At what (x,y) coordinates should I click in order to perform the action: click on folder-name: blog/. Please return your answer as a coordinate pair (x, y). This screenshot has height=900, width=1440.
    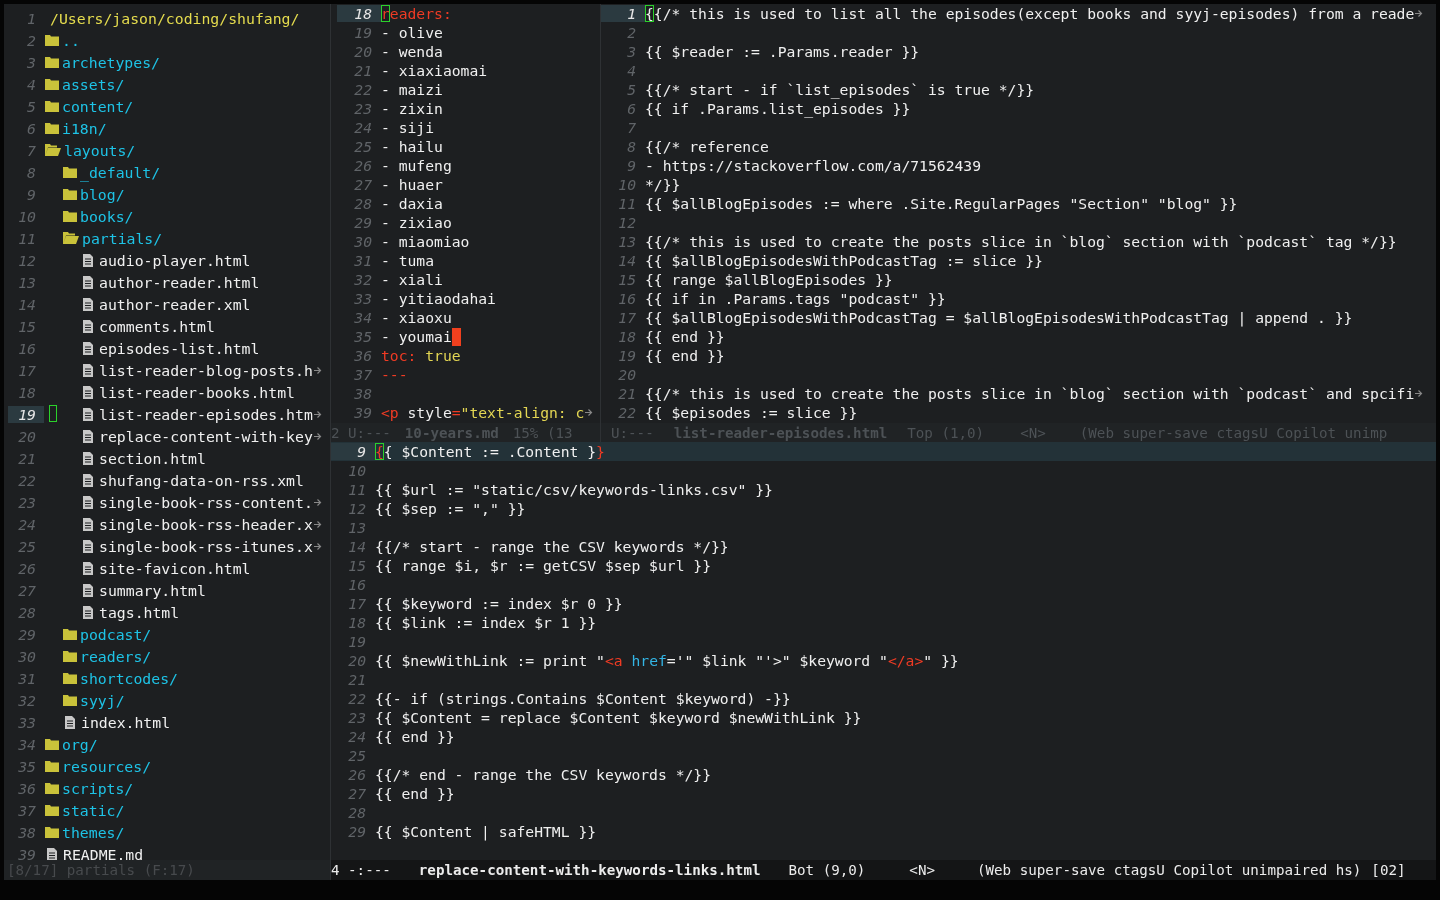
    Looking at the image, I should click on (102, 194).